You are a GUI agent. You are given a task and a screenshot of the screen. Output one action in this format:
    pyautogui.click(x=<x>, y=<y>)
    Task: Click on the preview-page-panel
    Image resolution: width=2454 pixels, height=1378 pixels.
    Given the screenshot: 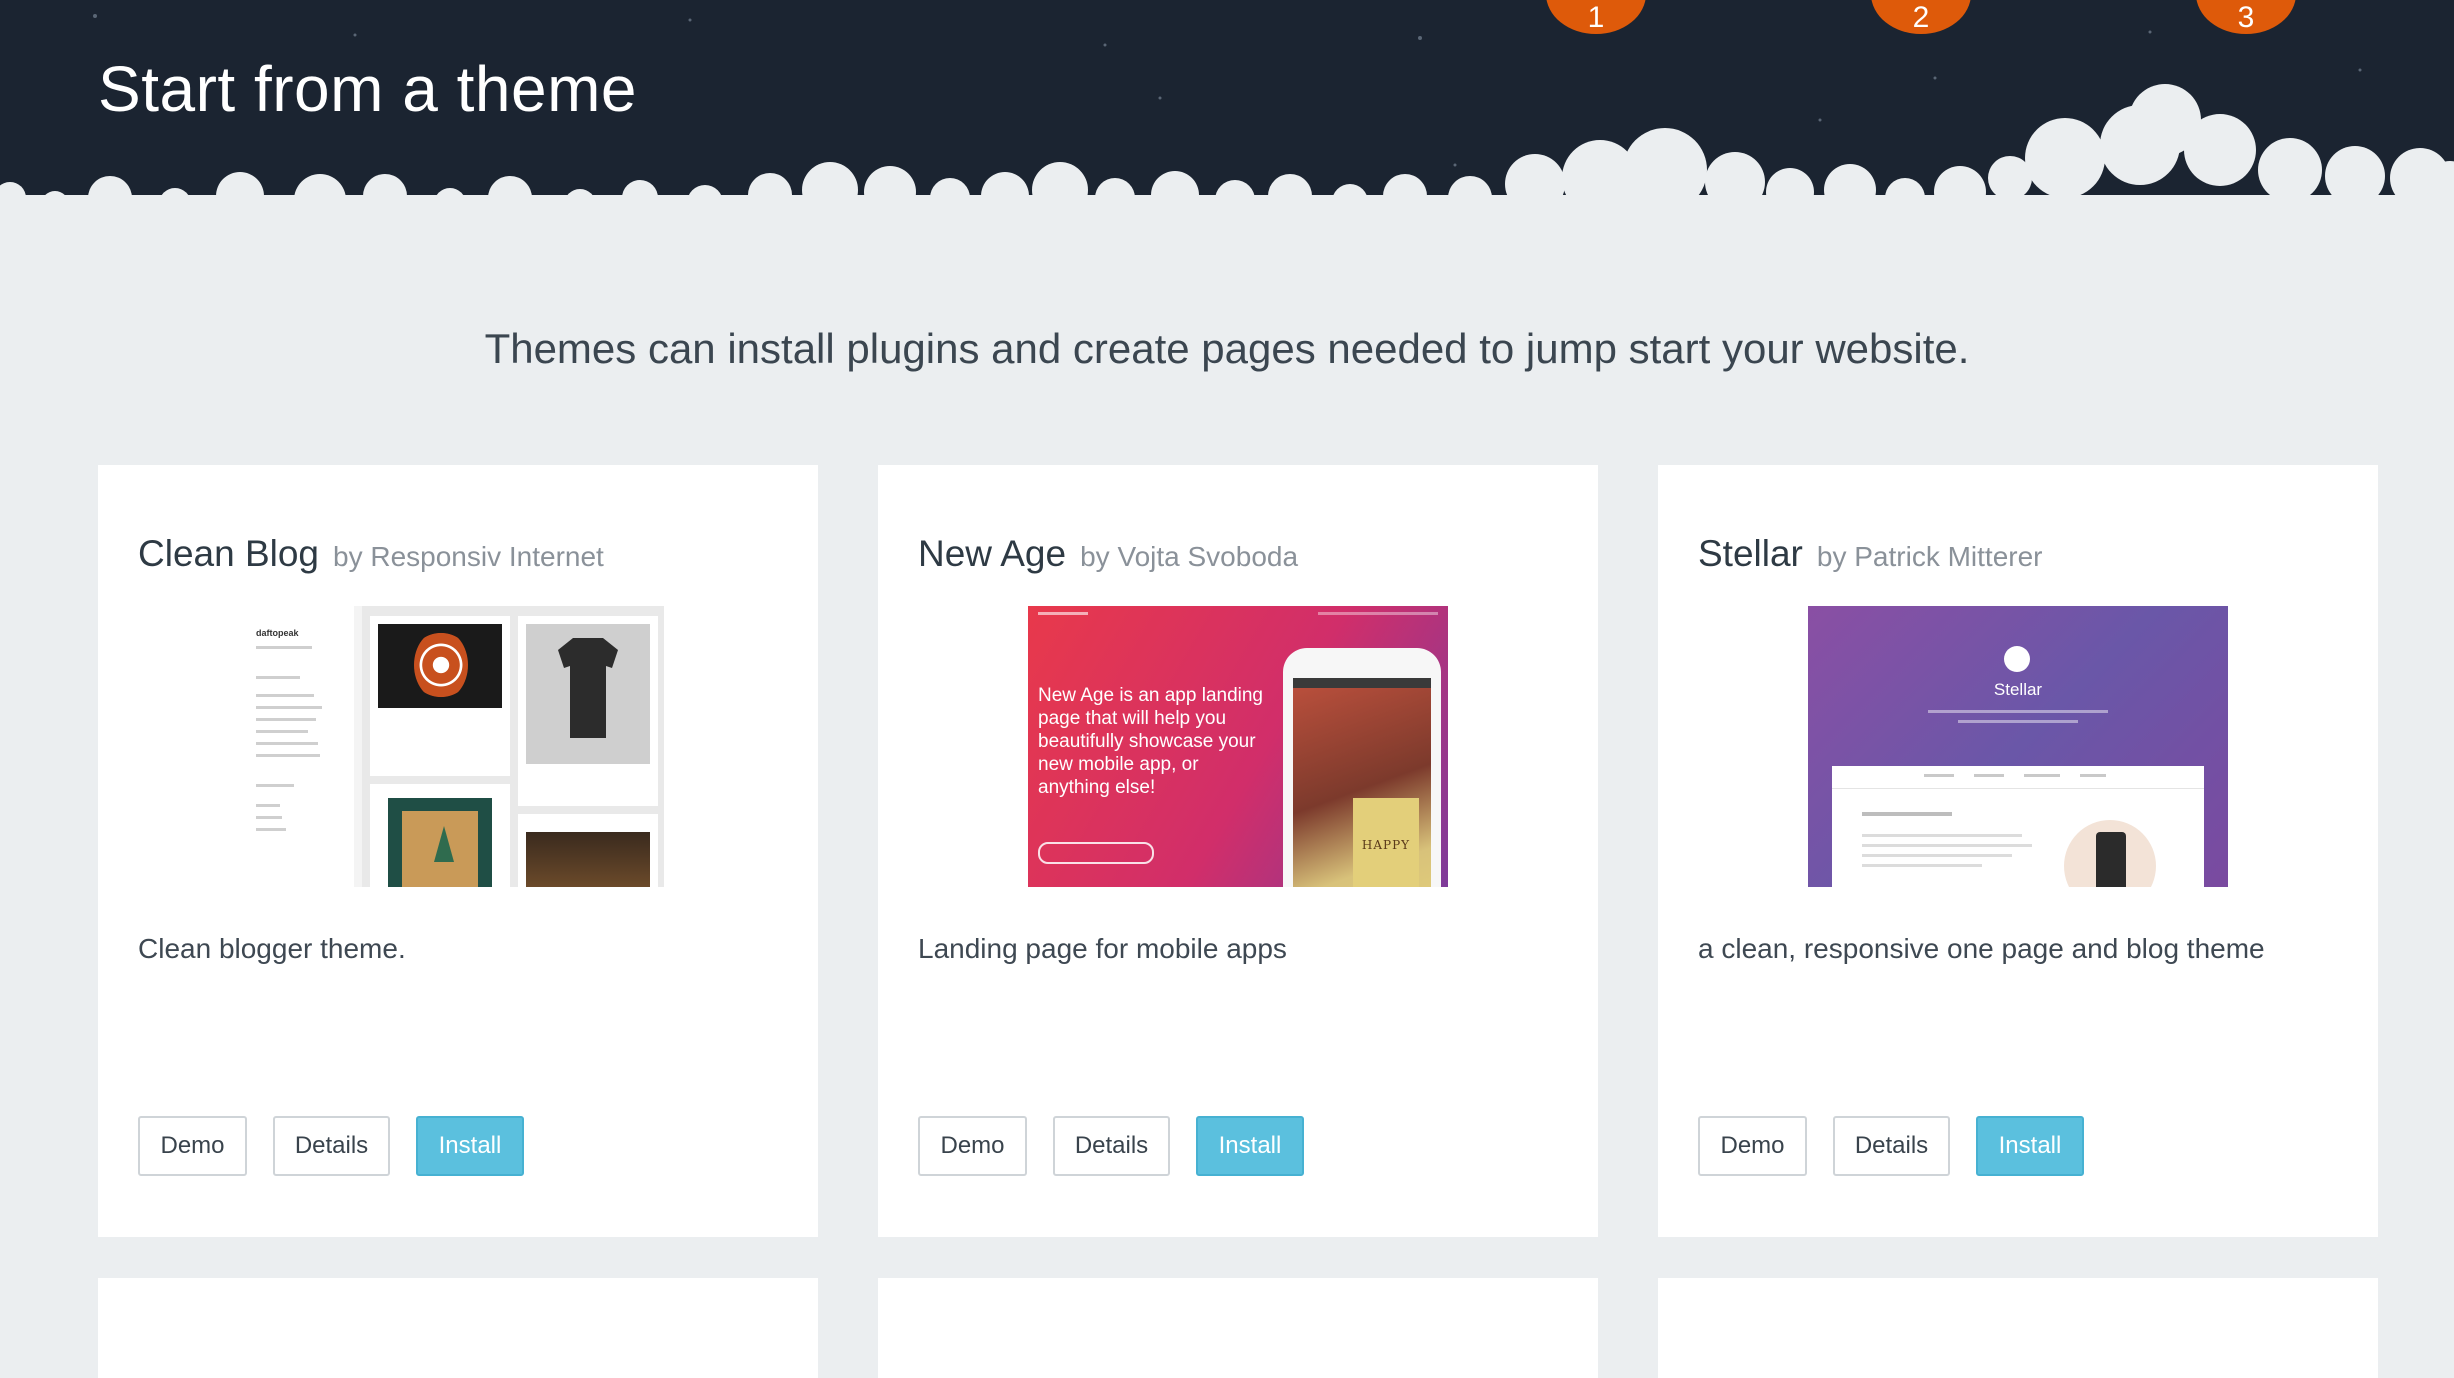 What is the action you would take?
    pyautogui.click(x=2018, y=826)
    